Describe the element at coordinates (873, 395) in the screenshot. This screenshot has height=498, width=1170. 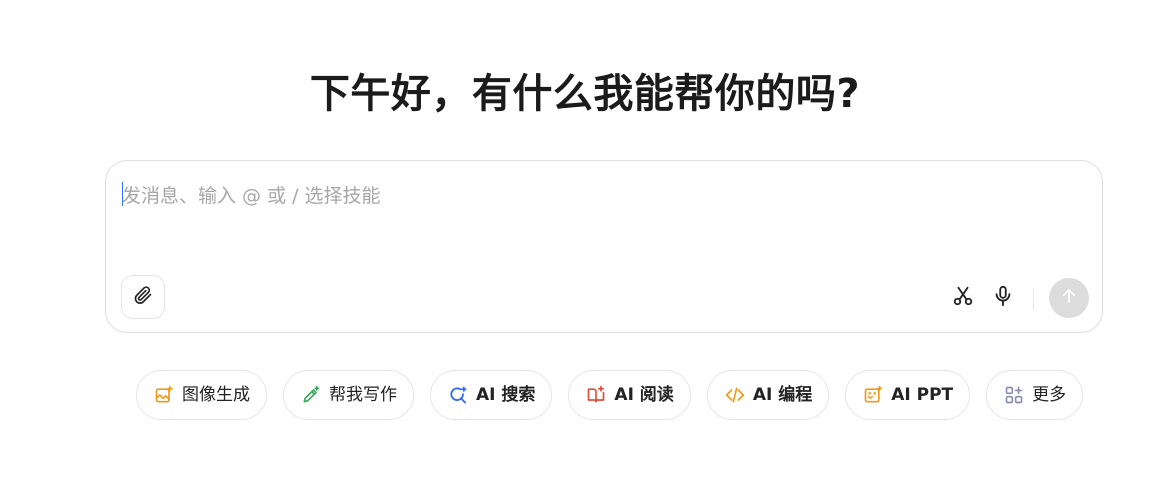
I see `presentation-icon` at that location.